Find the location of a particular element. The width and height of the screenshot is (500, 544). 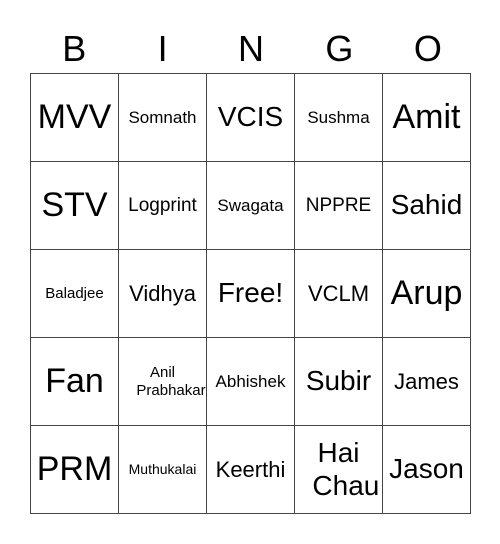

header-letter-i: I is located at coordinates (162, 48).